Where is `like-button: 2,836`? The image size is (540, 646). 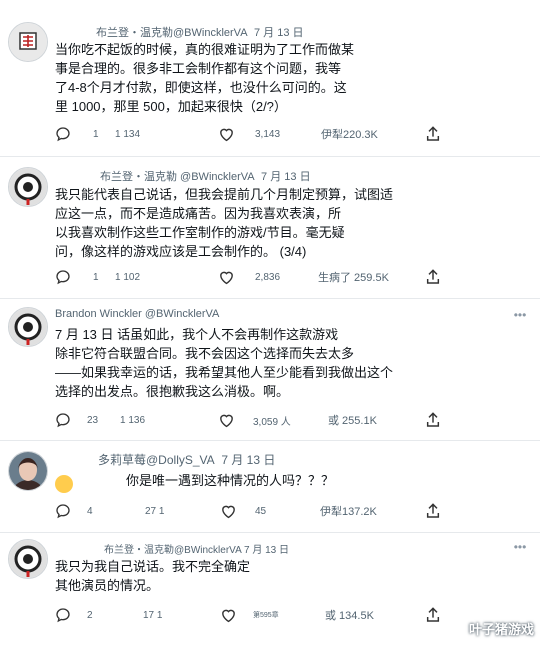 like-button: 2,836 is located at coordinates (249, 277).